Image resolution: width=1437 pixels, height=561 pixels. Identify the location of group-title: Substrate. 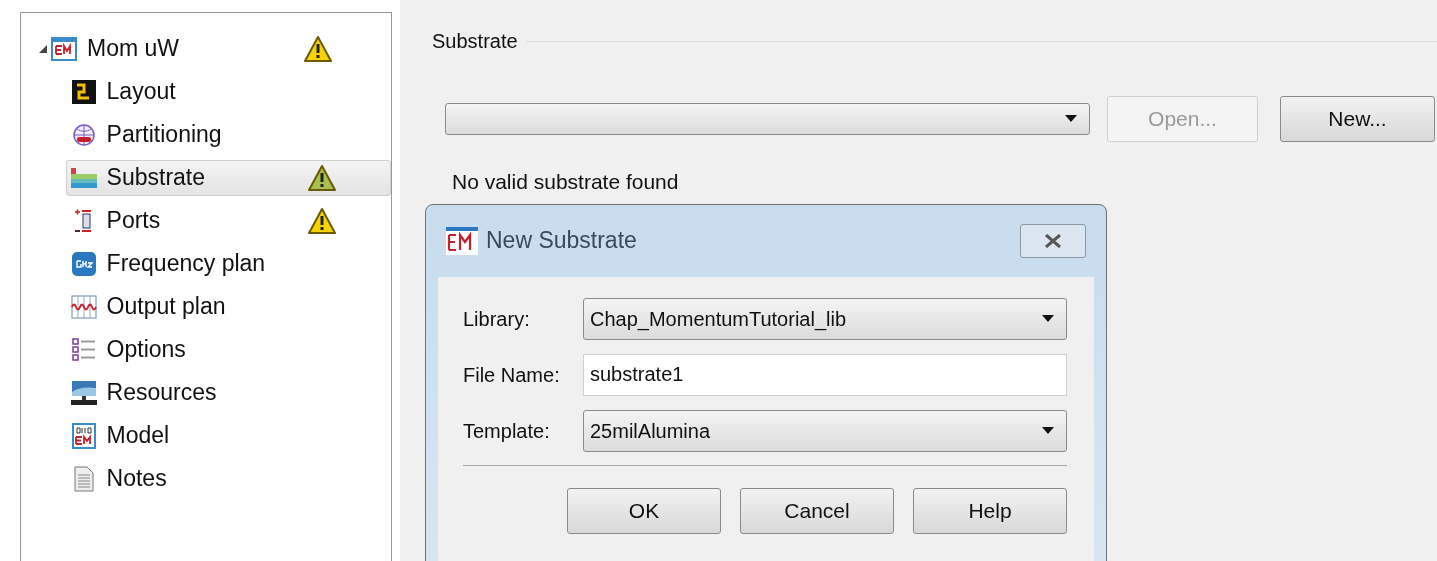
(474, 41).